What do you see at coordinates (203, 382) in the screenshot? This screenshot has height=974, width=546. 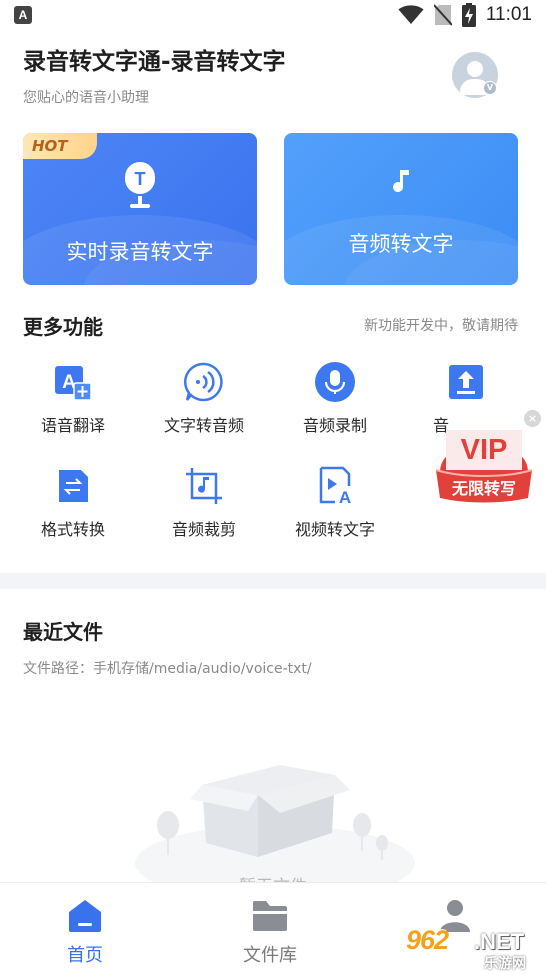 I see `text-to-speech-icon` at bounding box center [203, 382].